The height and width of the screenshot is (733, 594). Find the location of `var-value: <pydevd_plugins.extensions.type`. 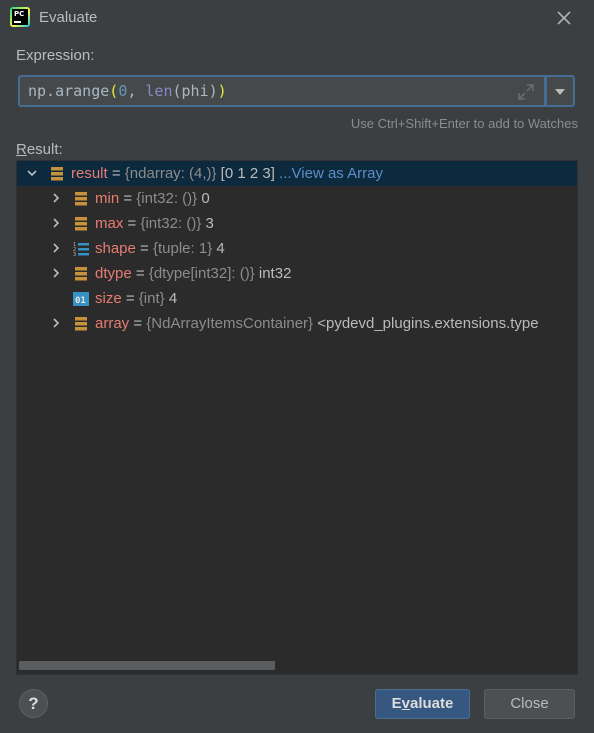

var-value: <pydevd_plugins.extensions.type is located at coordinates (426, 323).